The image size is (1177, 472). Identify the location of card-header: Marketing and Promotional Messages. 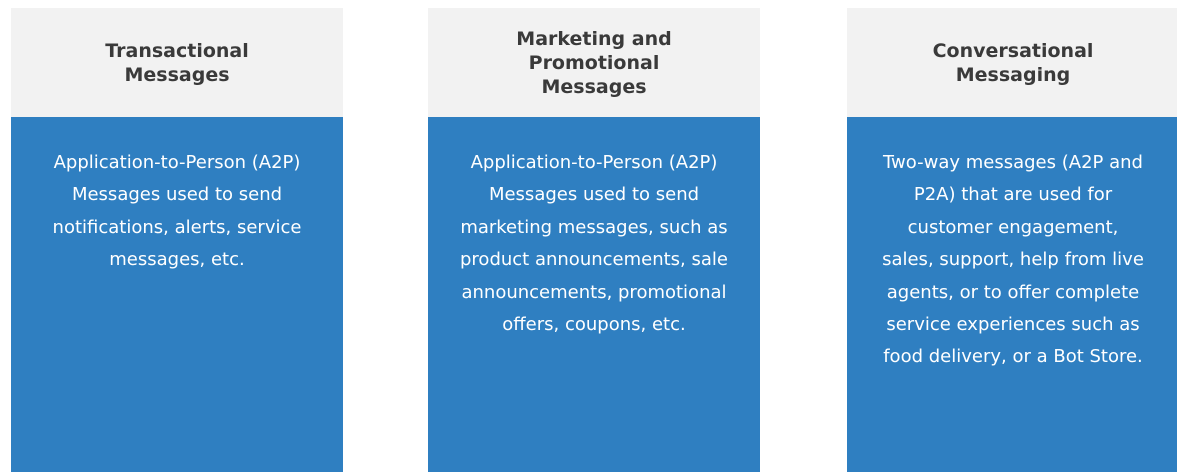
(594, 62).